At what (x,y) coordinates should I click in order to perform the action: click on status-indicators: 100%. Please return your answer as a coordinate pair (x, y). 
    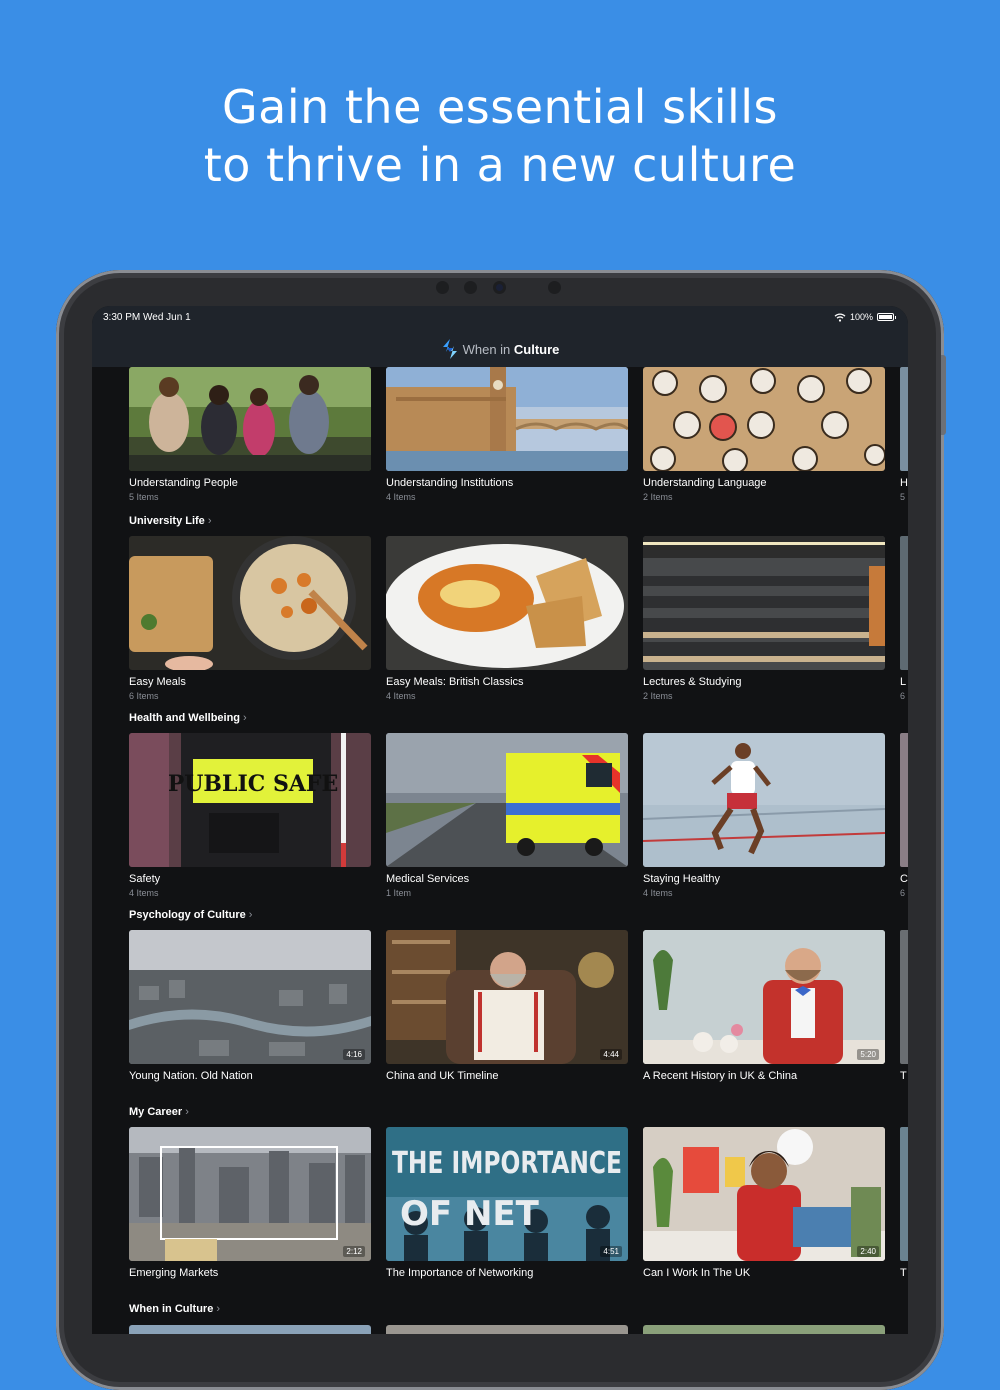
    Looking at the image, I should click on (865, 317).